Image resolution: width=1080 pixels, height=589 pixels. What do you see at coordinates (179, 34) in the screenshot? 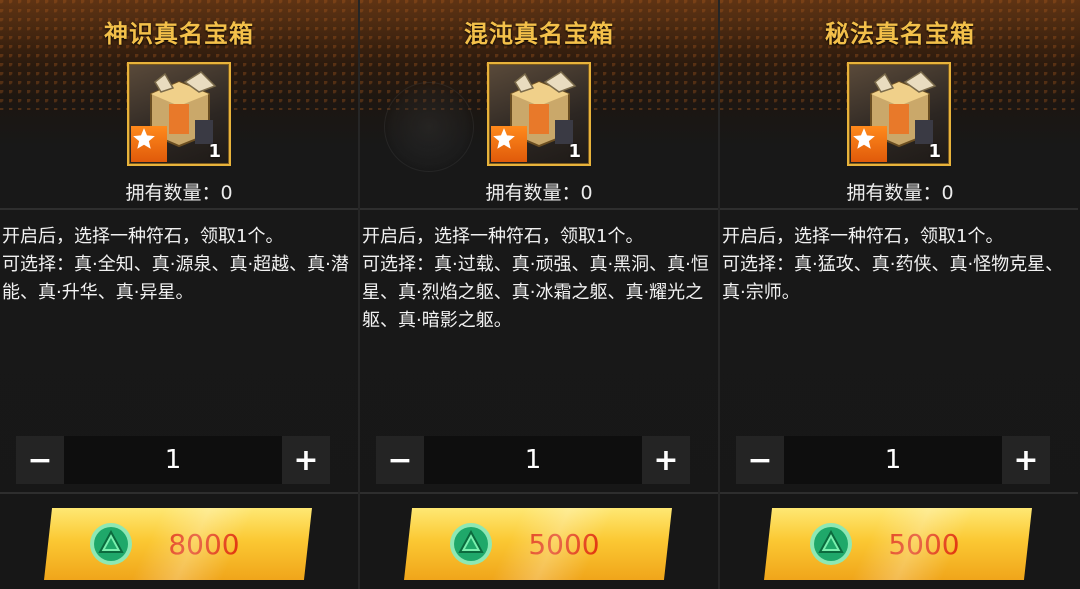
I see `panel-title: 神识真名宝箱` at bounding box center [179, 34].